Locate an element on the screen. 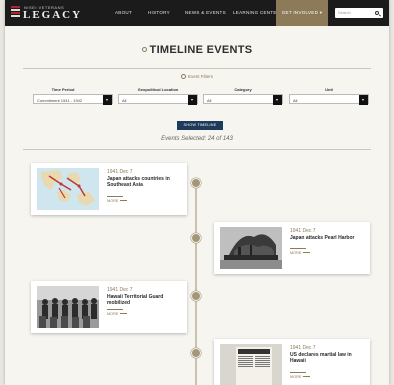 The image size is (394, 385). nav-item-history: HISTORY is located at coordinates (159, 13).